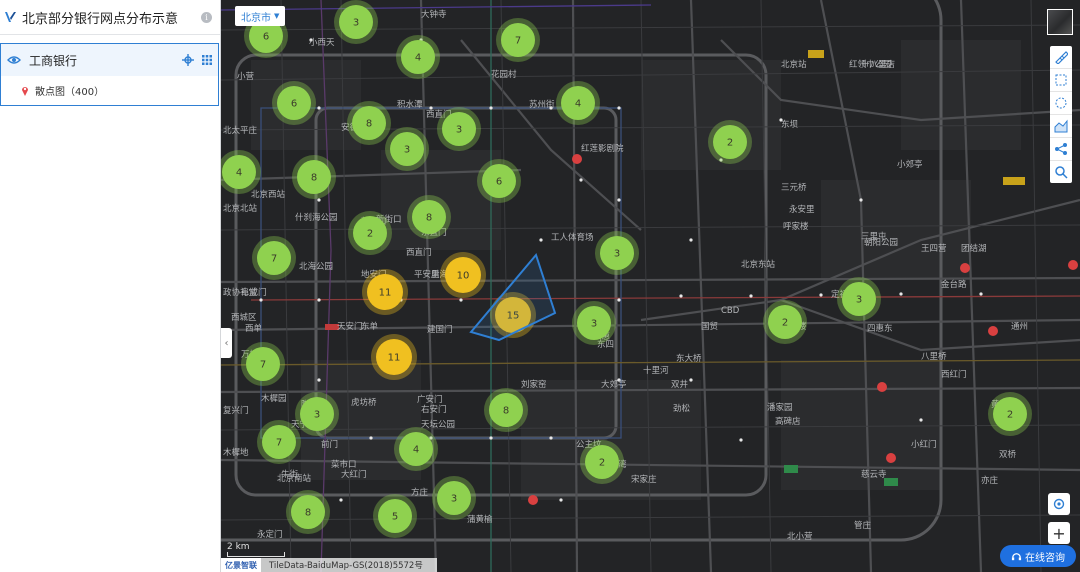 The height and width of the screenshot is (572, 1080). I want to click on scale-line, so click(256, 554).